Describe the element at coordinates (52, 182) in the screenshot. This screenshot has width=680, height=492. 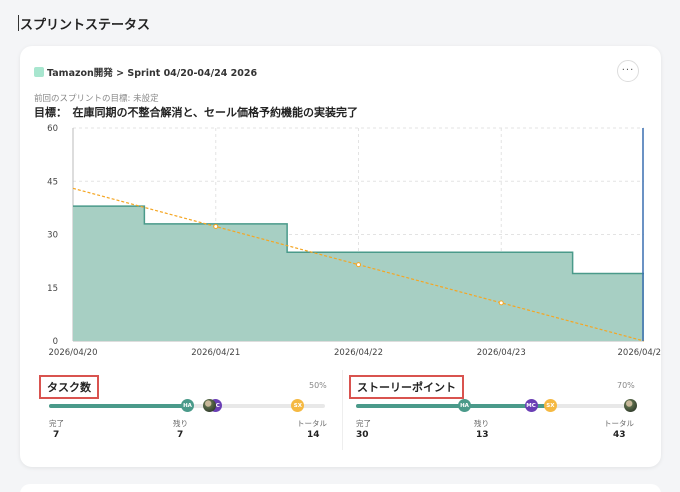
I see `y-tick-label: 45` at that location.